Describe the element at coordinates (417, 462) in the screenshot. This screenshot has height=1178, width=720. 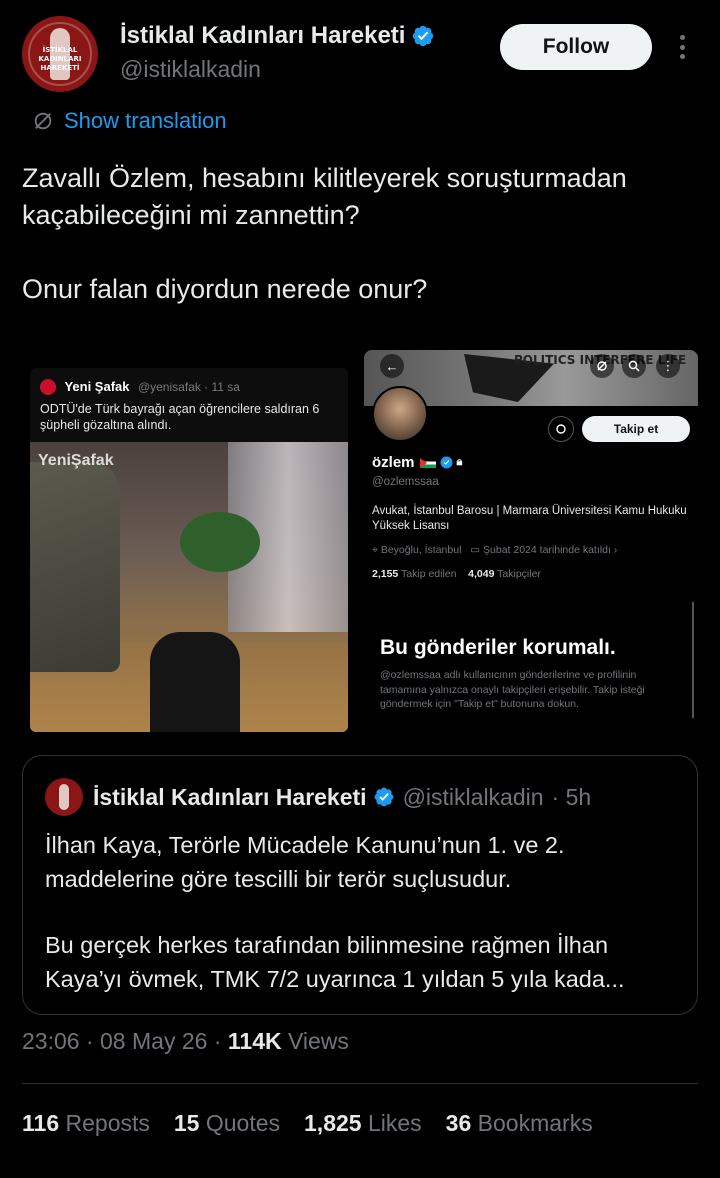
I see `profile-name-row: özlem 🔒︎` at that location.